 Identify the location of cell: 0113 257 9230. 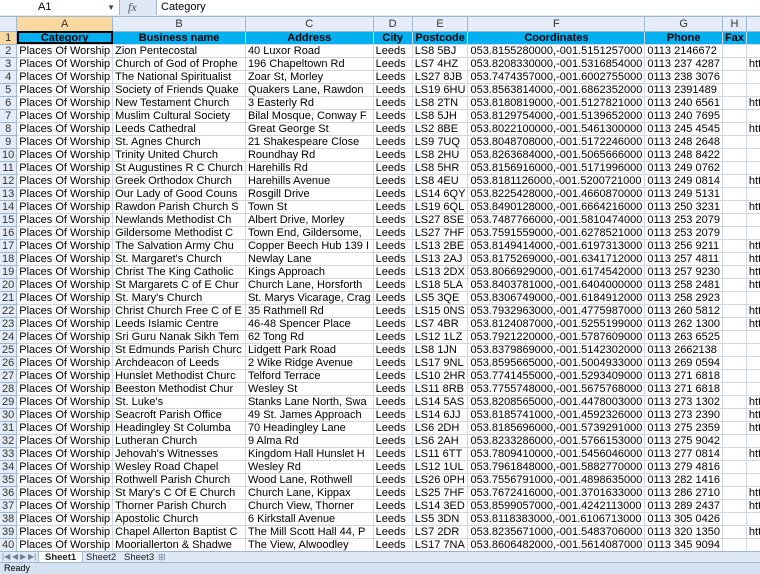
(683, 272).